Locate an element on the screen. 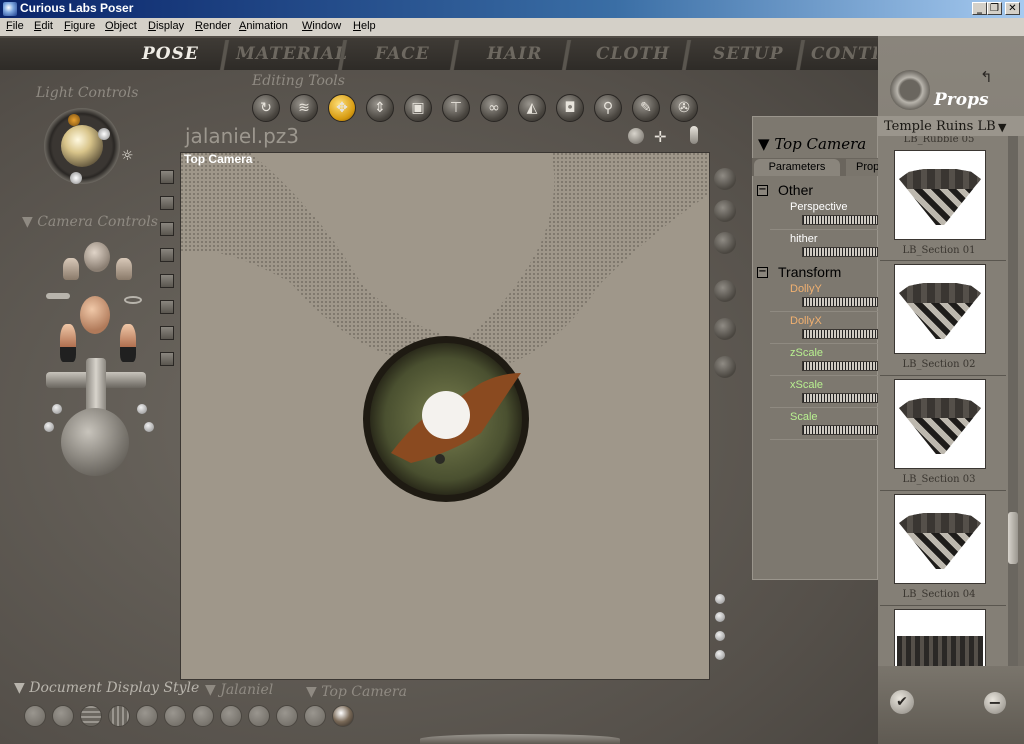  display-style-outline is located at coordinates (63, 716).